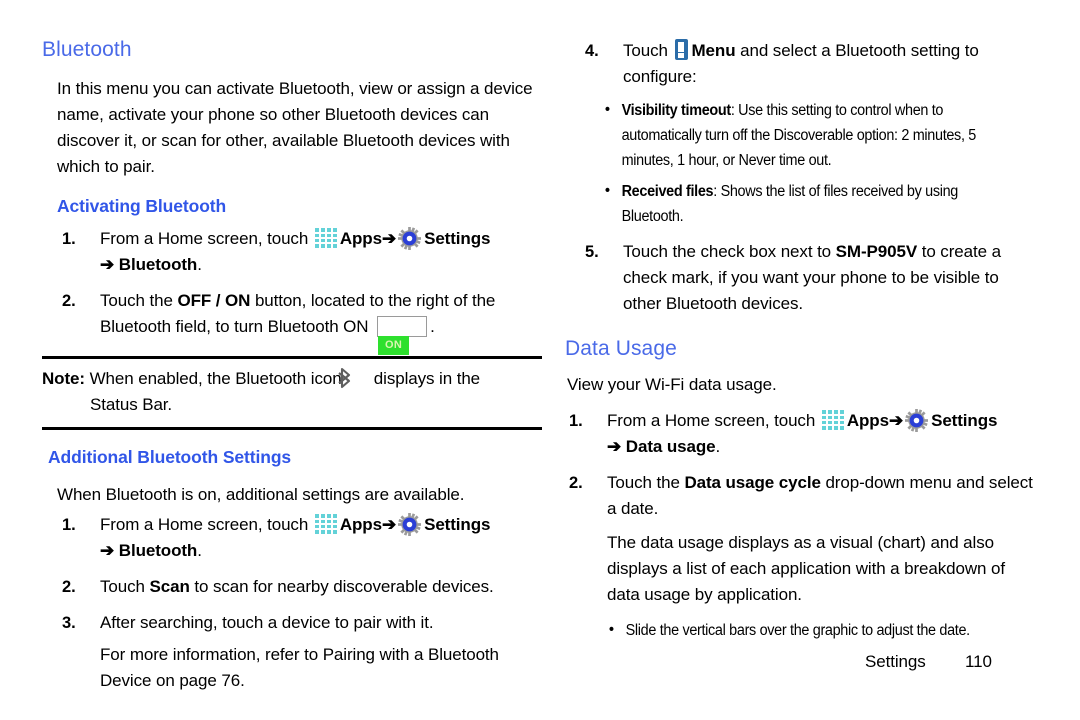  Describe the element at coordinates (752, 483) in the screenshot. I see `data-usage-cycle-label: Data usage cycle` at that location.